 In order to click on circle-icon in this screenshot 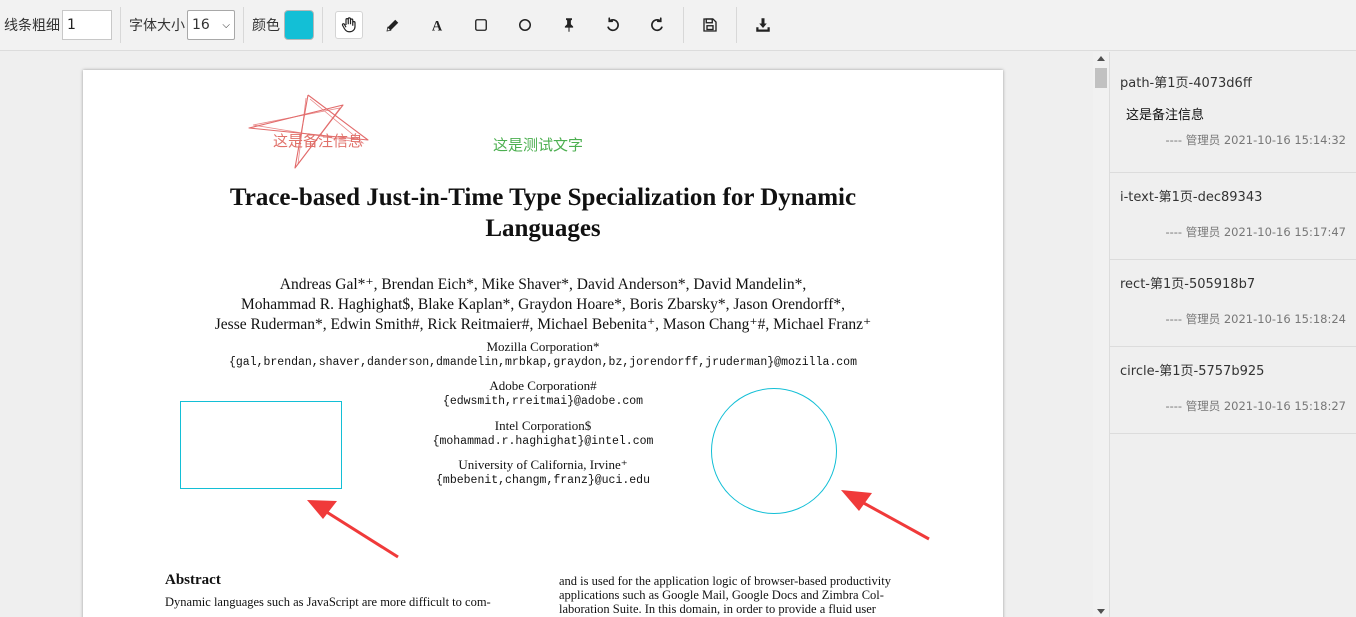, I will do `click(525, 25)`.